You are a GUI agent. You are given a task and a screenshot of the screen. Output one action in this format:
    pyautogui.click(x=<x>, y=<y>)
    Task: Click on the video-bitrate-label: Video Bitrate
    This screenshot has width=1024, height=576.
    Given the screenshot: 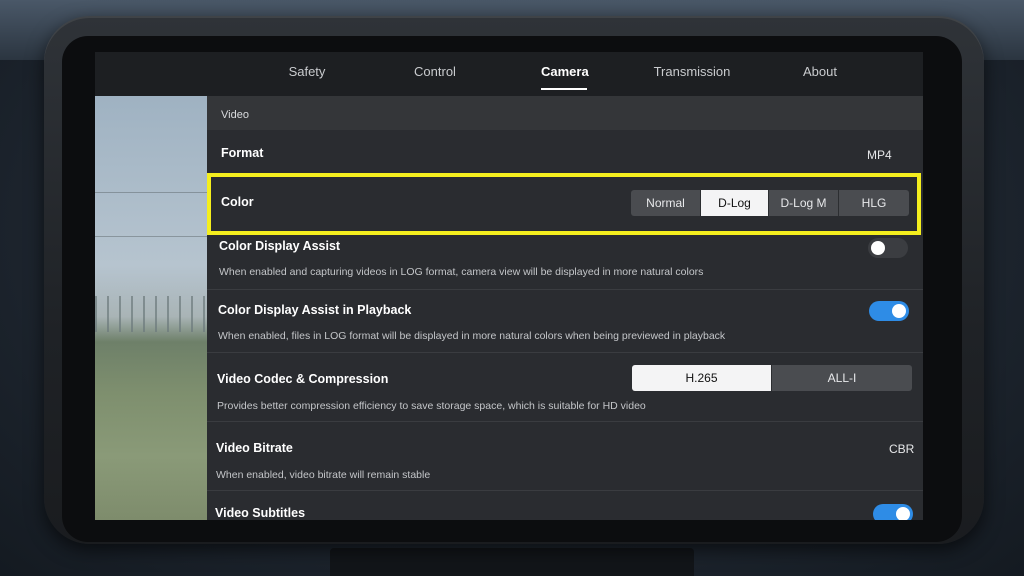 What is the action you would take?
    pyautogui.click(x=254, y=448)
    